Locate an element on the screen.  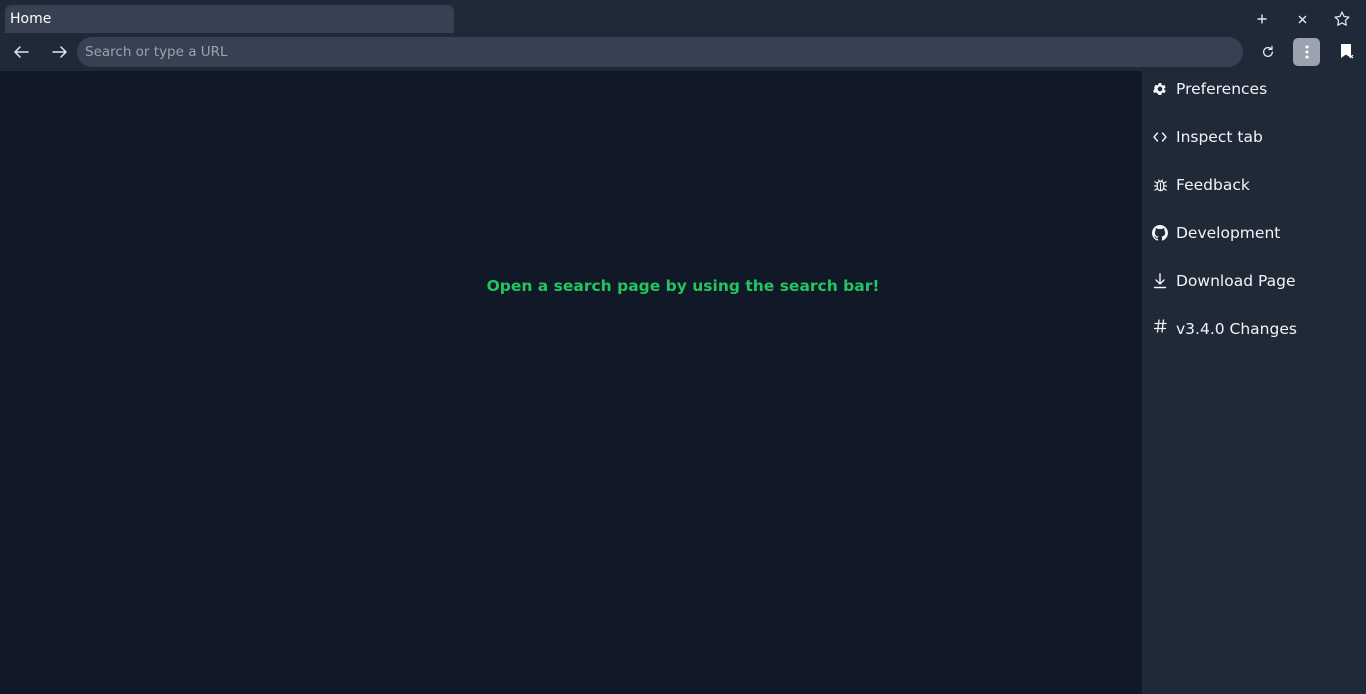
bug-icon is located at coordinates (1160, 185).